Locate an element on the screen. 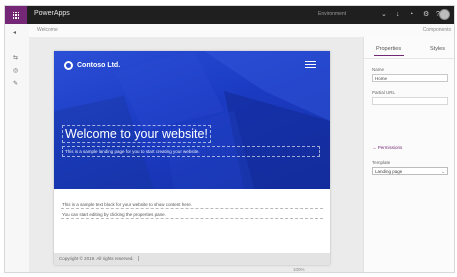 Image resolution: width=457 pixels, height=277 pixels. app-launcher-button is located at coordinates (16, 15).